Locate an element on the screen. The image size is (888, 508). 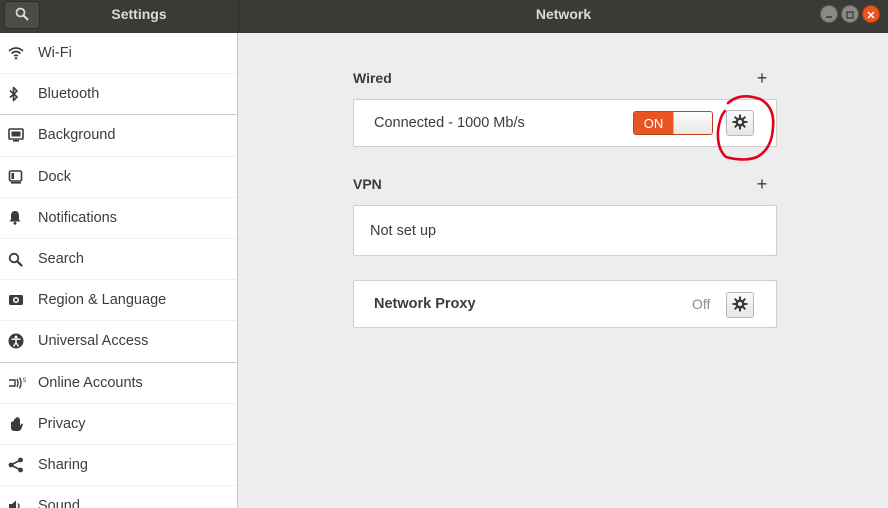
network-proxy-label: Network Proxy is located at coordinates (425, 304).